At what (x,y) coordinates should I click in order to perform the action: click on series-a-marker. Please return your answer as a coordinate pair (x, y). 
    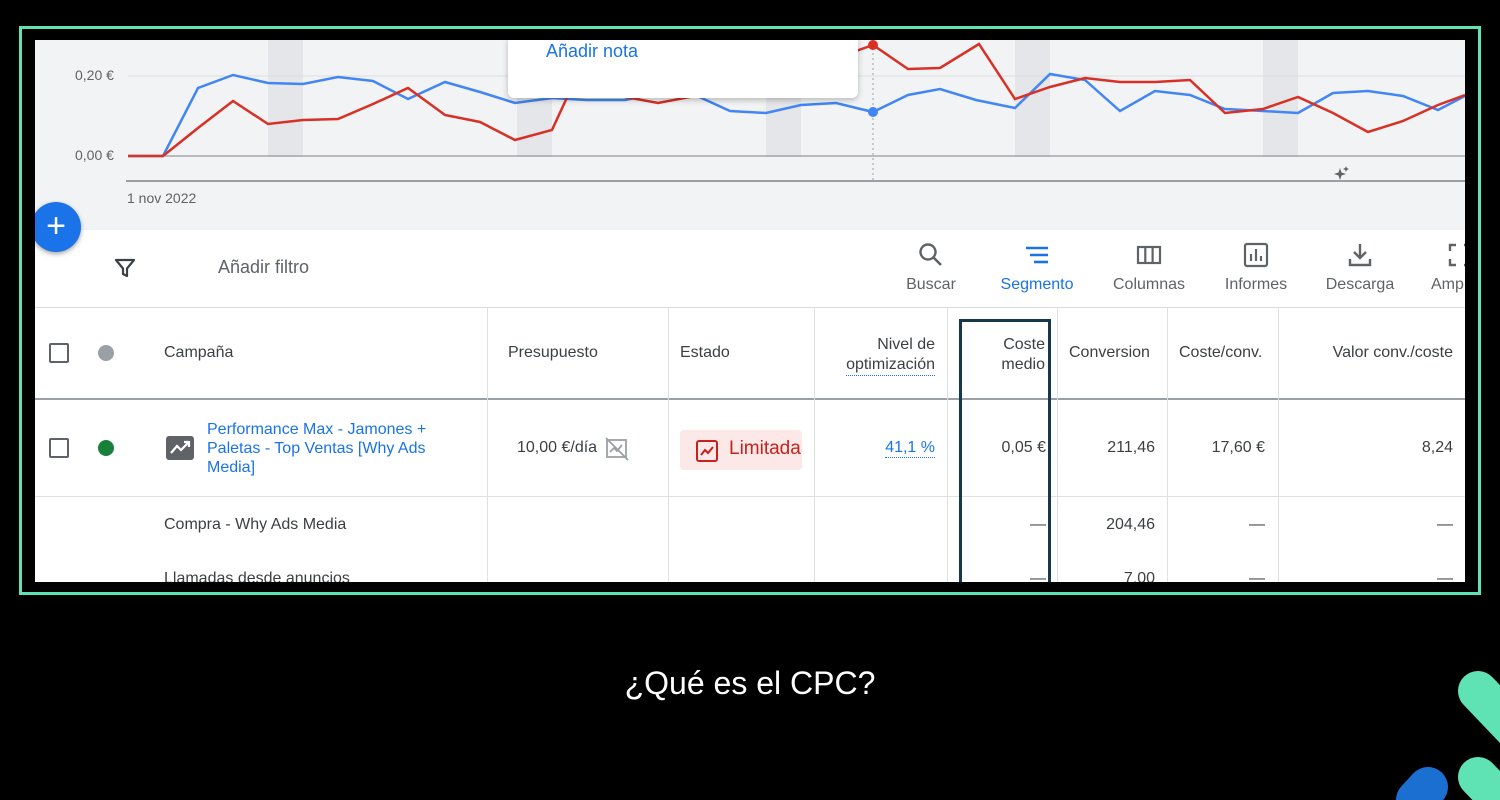
    Looking at the image, I should click on (873, 112).